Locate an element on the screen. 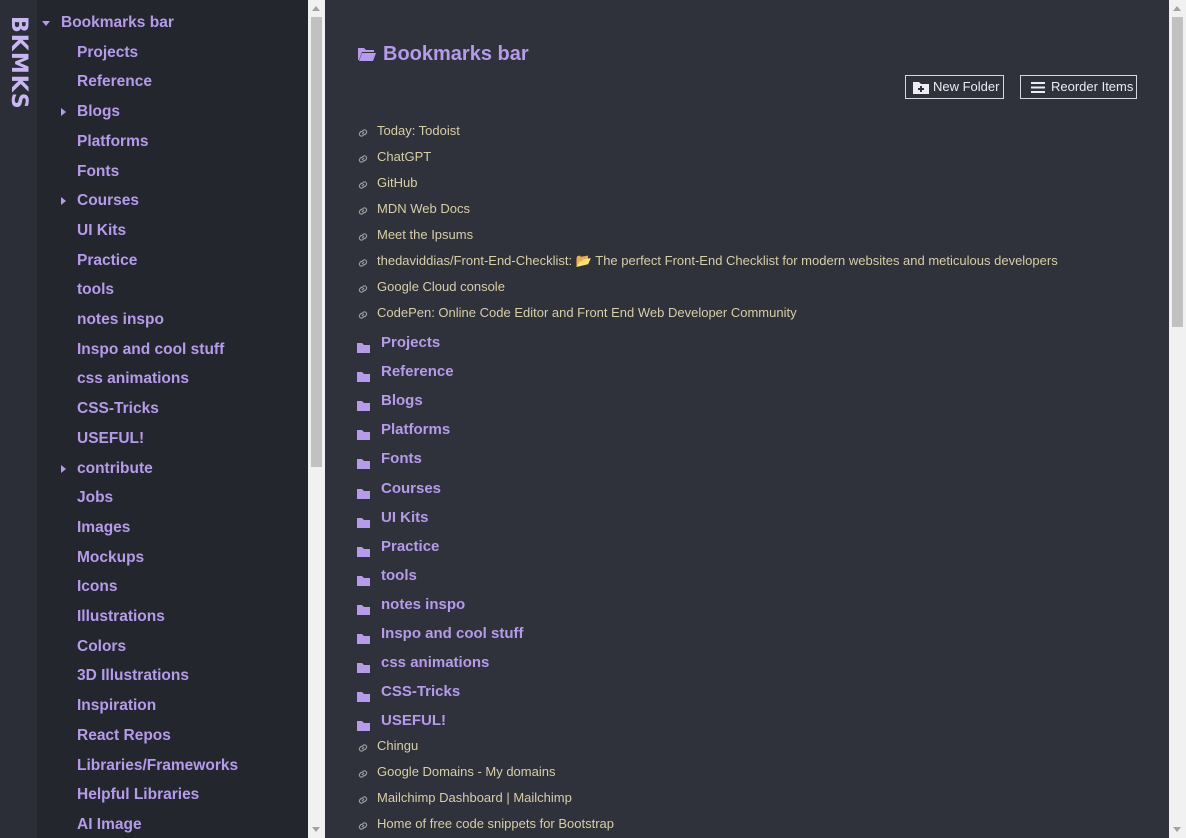 The width and height of the screenshot is (1186, 838). sidebar-item: Colors is located at coordinates (101, 647).